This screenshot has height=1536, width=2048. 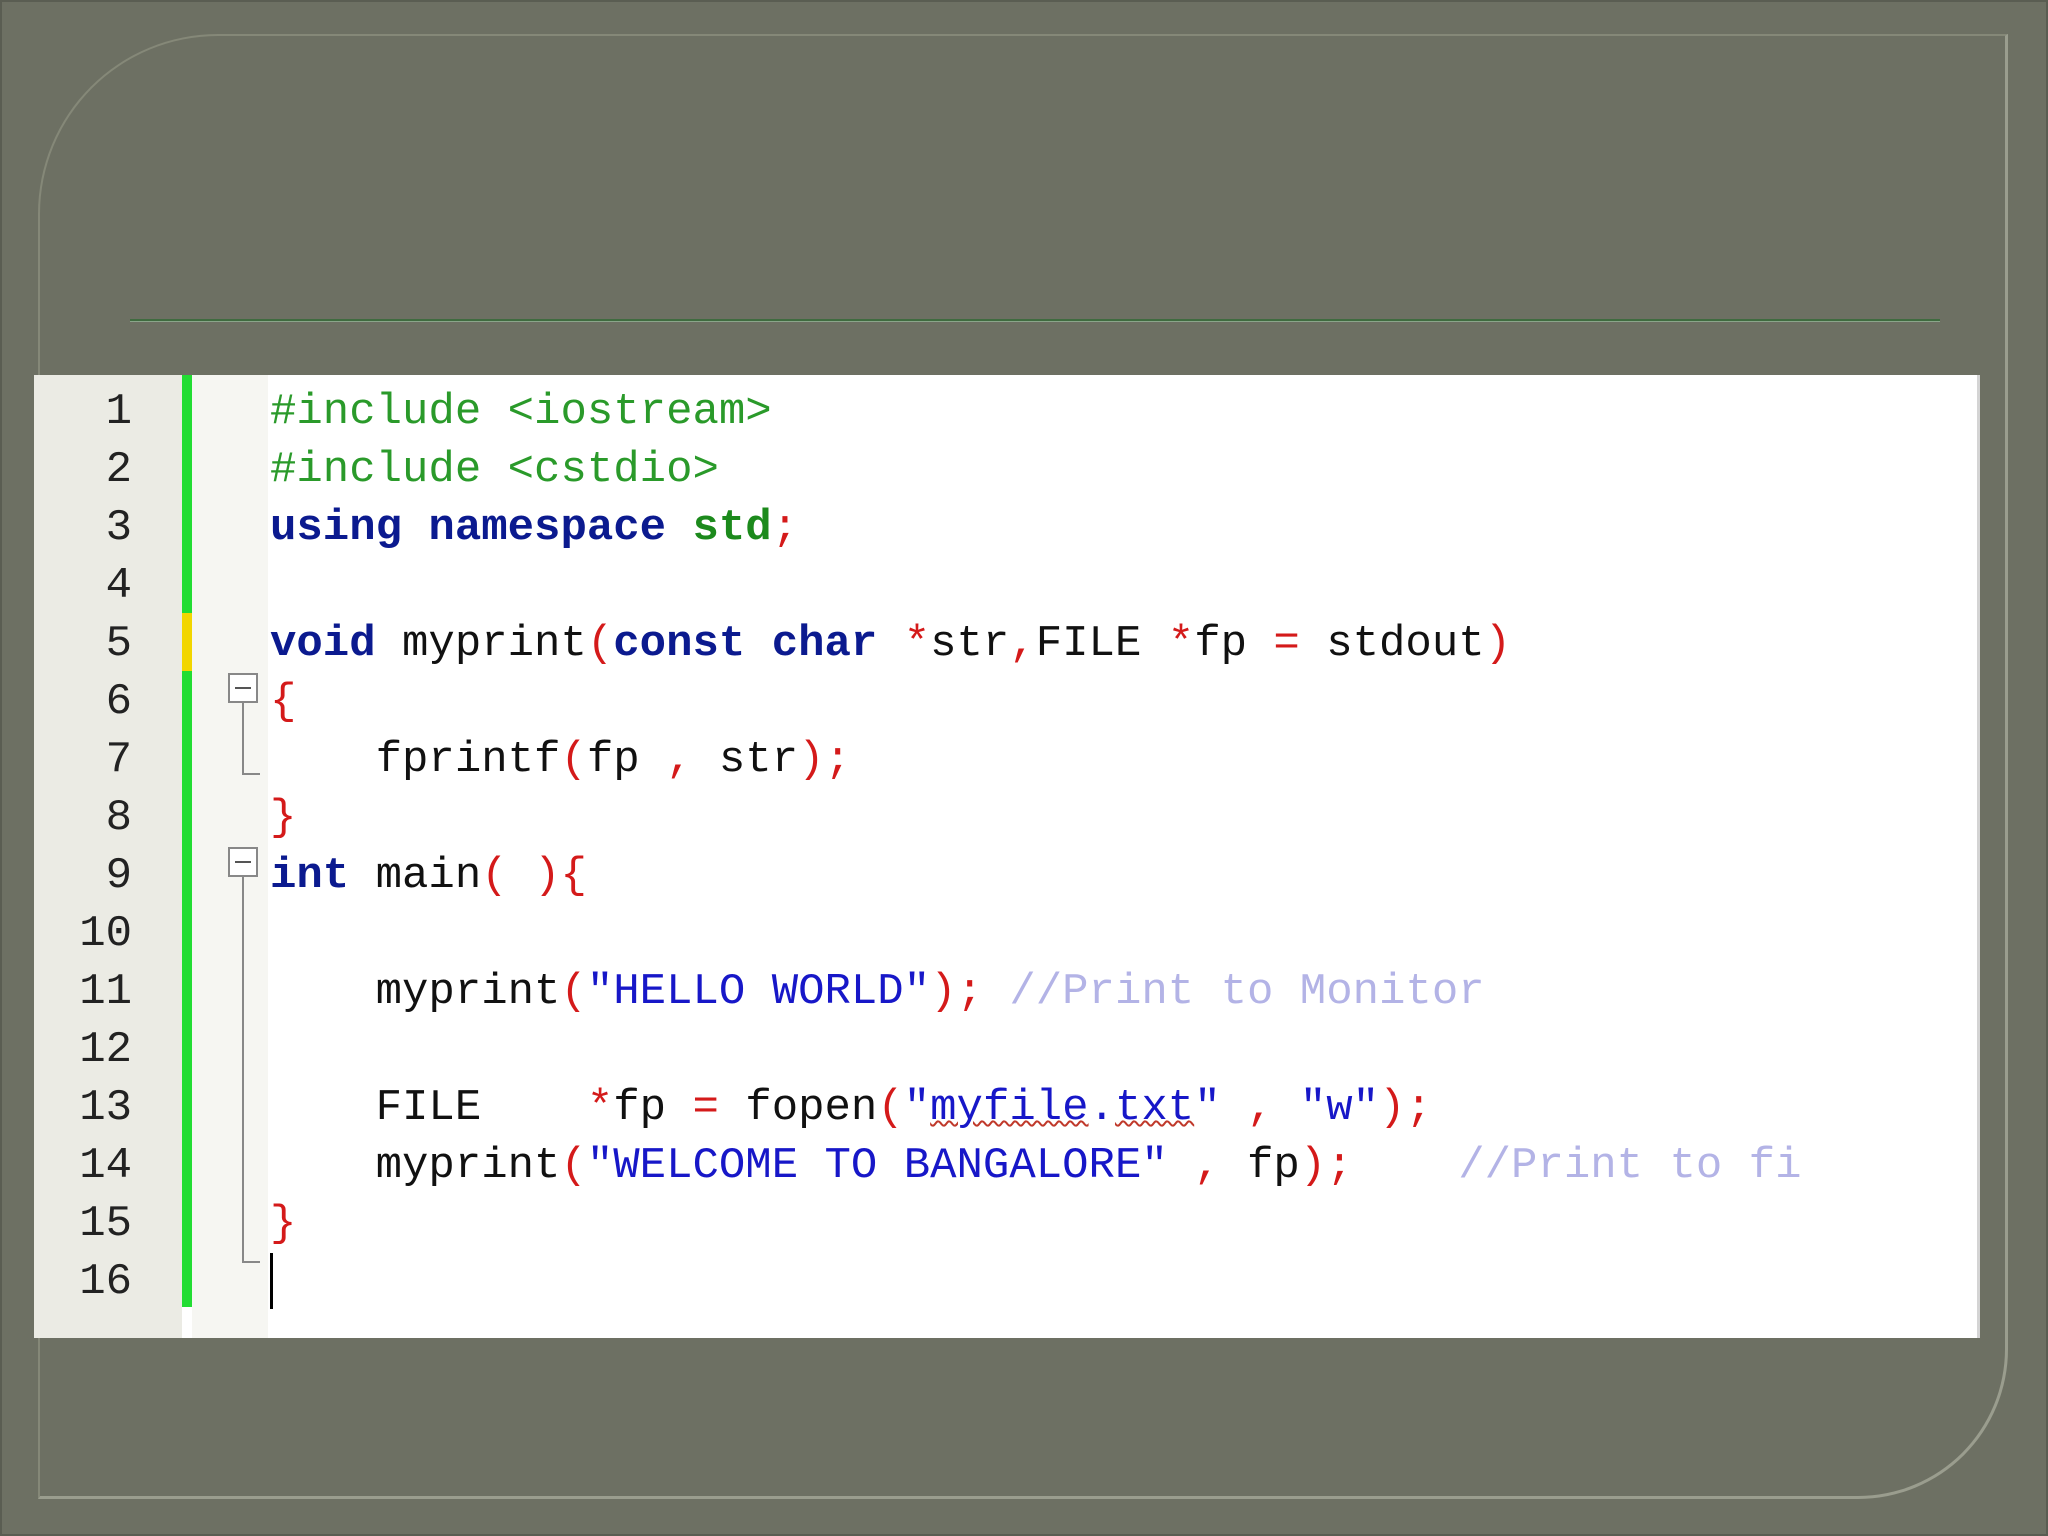 What do you see at coordinates (105, 1282) in the screenshot?
I see `line-number: 16` at bounding box center [105, 1282].